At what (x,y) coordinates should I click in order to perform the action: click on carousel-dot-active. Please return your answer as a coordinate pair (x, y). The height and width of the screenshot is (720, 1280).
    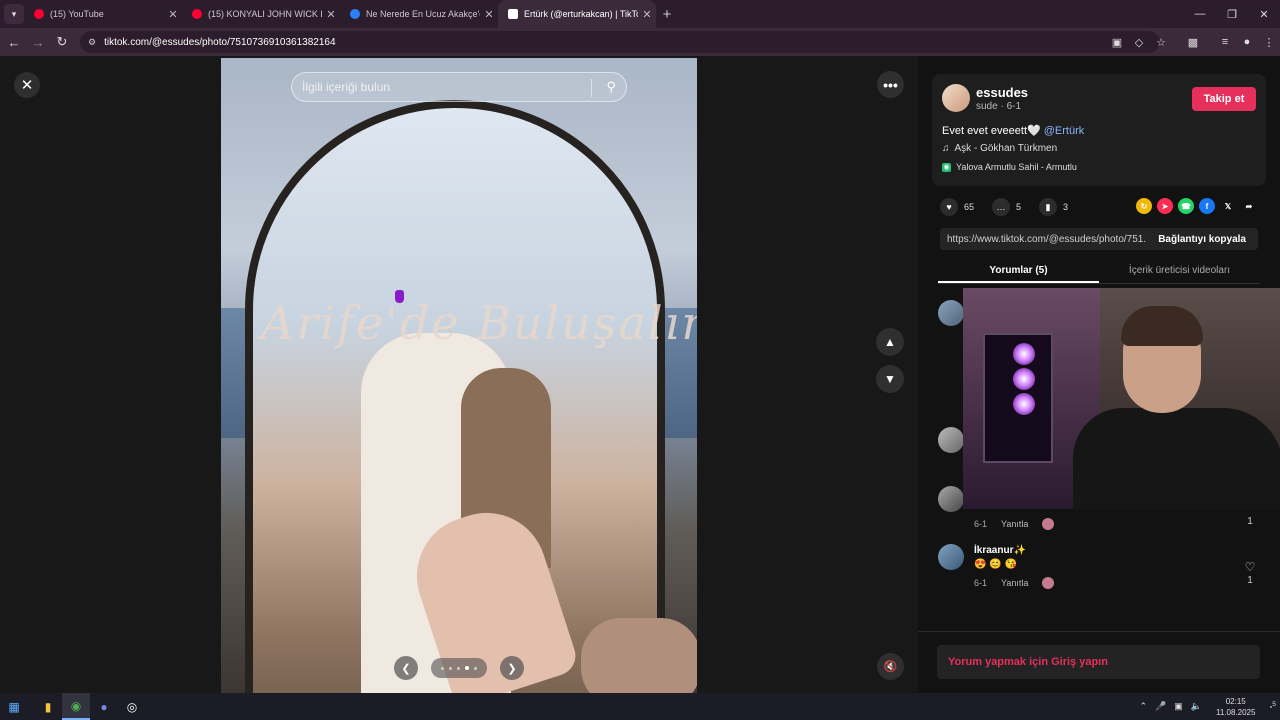
    Looking at the image, I should click on (467, 668).